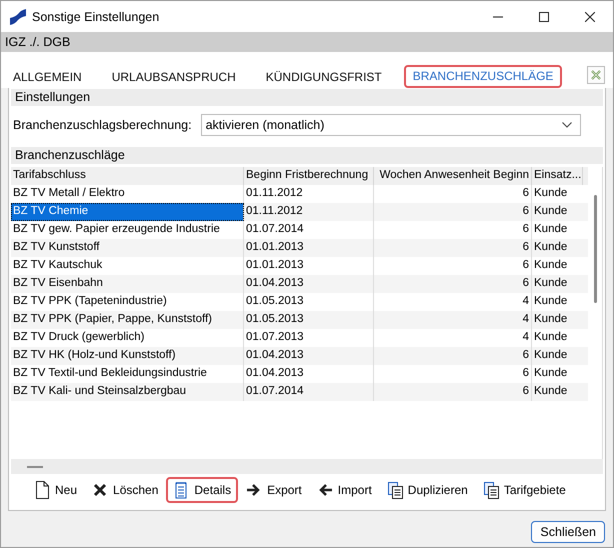 This screenshot has height=548, width=614. What do you see at coordinates (18, 16) in the screenshot?
I see `app-logo-icon` at bounding box center [18, 16].